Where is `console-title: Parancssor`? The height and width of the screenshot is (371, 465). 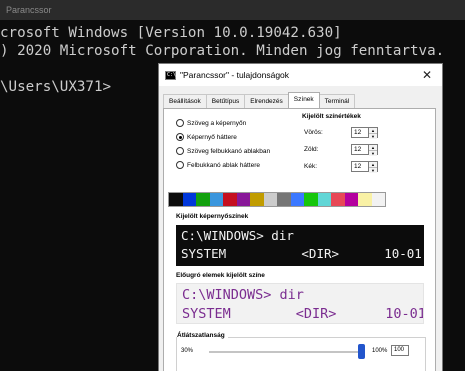
console-title: Parancssor is located at coordinates (29, 10).